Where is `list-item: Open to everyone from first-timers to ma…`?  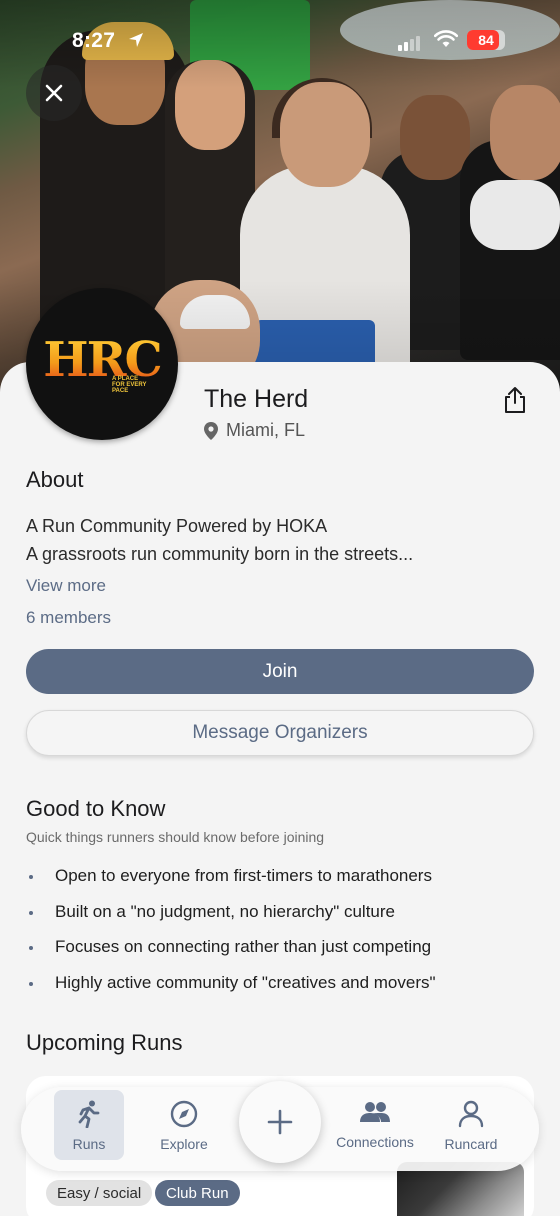
list-item: Open to everyone from first-timers to ma… is located at coordinates (281, 880).